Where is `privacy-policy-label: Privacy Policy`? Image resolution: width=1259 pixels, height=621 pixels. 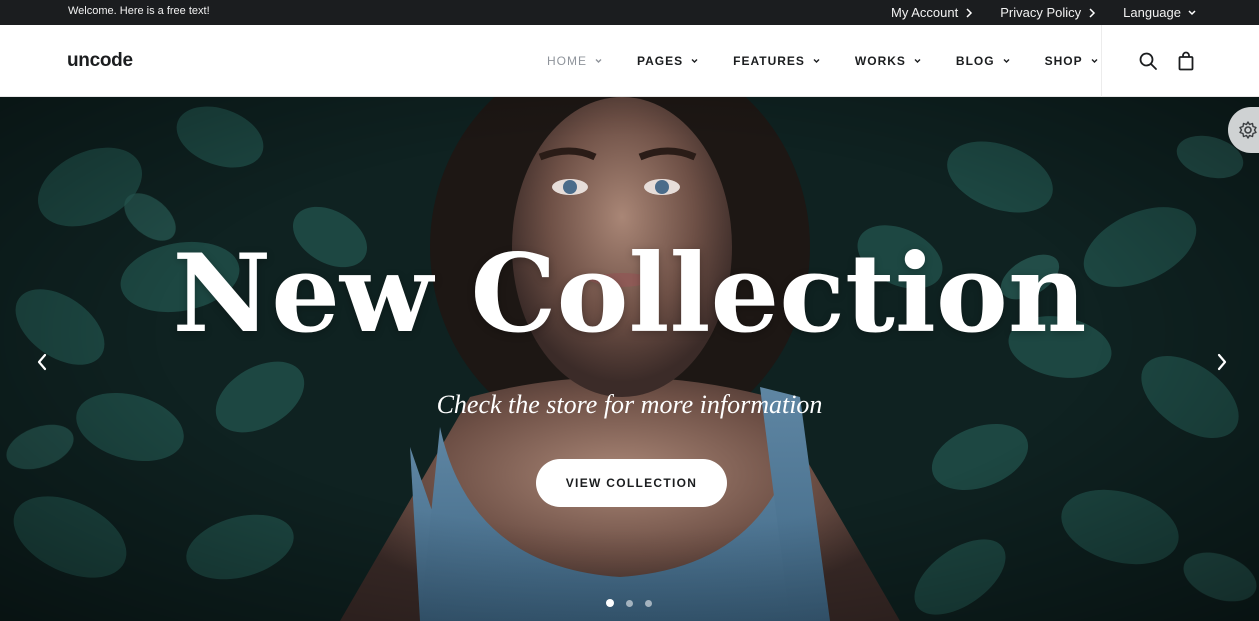 privacy-policy-label: Privacy Policy is located at coordinates (1041, 12).